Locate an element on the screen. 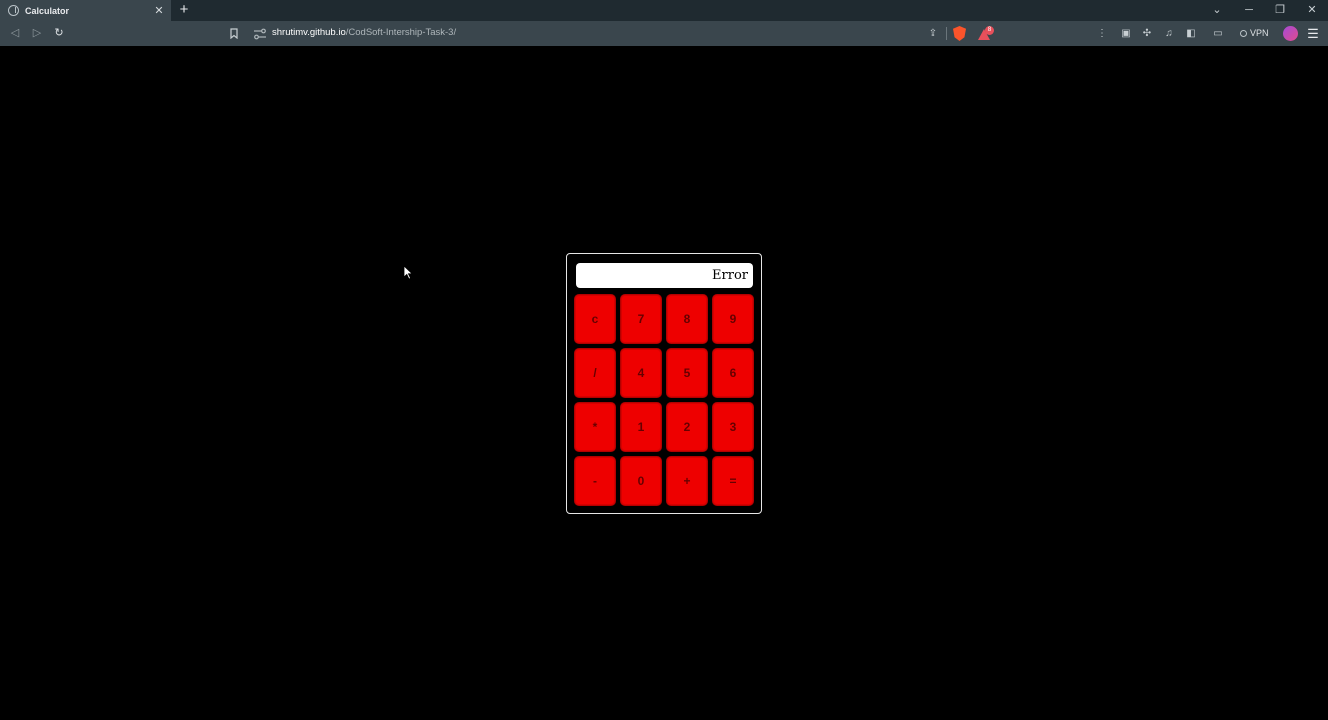  key-9: 9 is located at coordinates (733, 319).